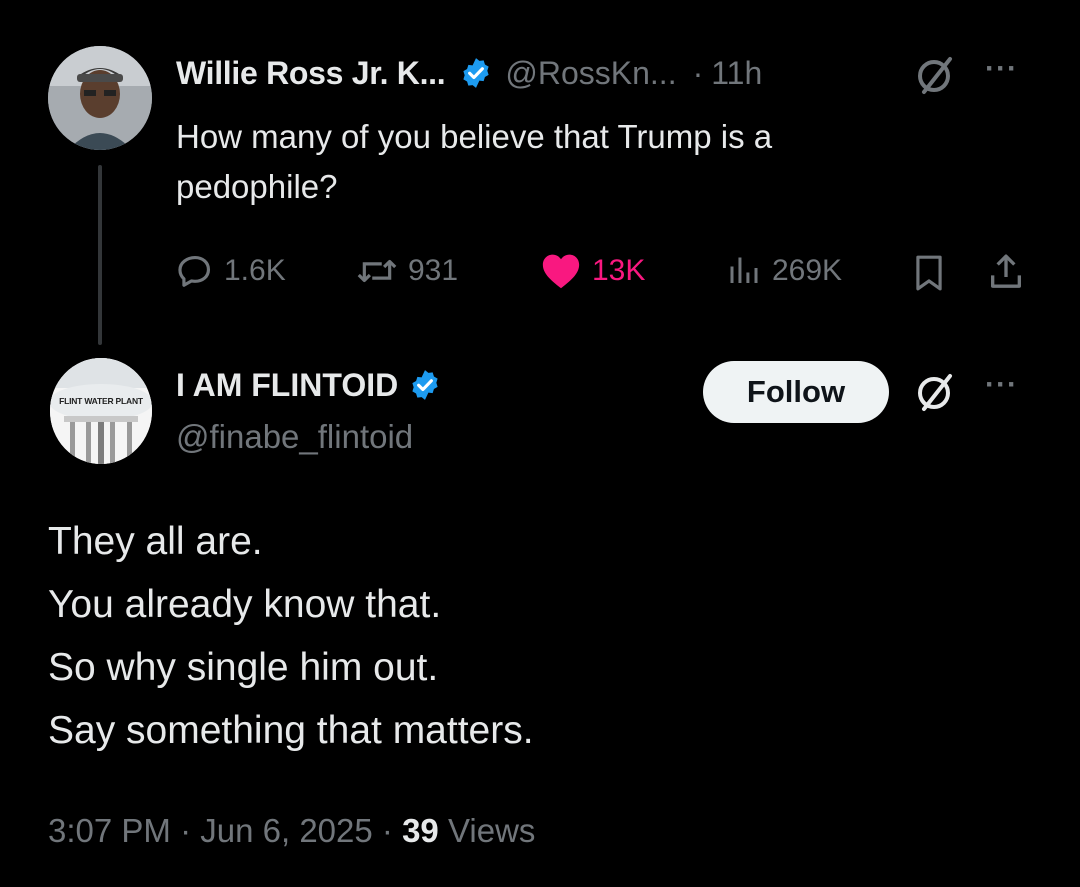 The image size is (1080, 887). What do you see at coordinates (1006, 272) in the screenshot?
I see `share-icon` at bounding box center [1006, 272].